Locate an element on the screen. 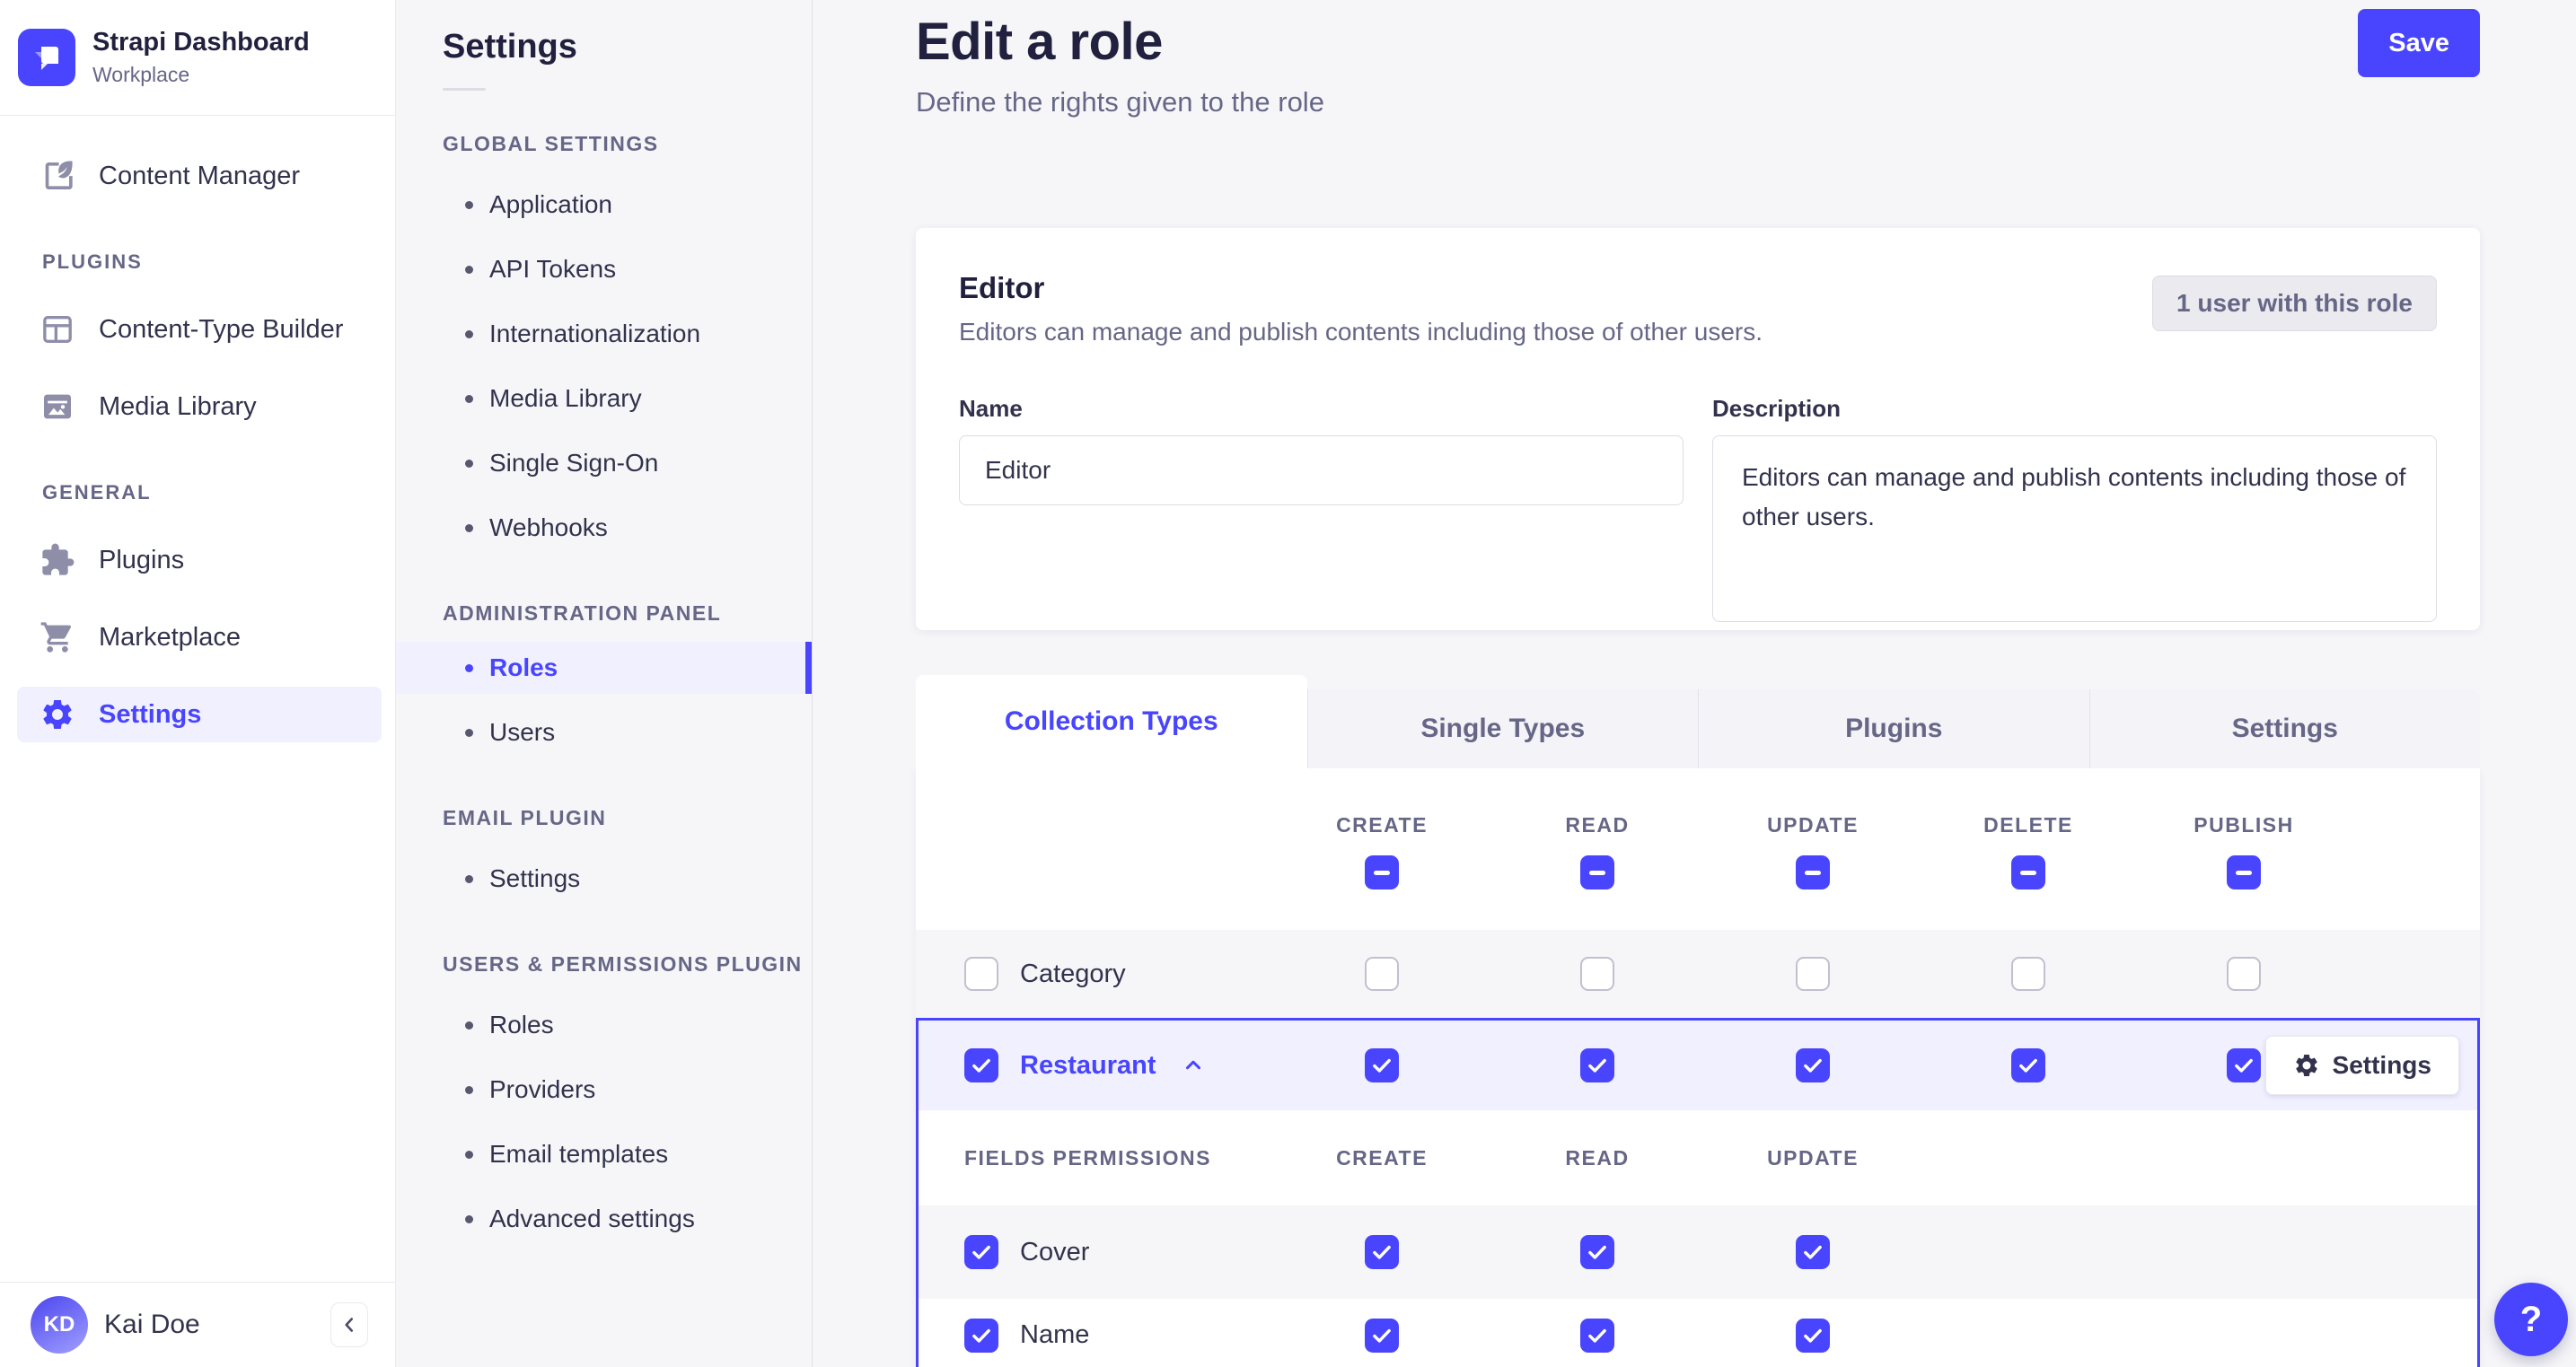 This screenshot has height=1367, width=2576. layout-icon is located at coordinates (57, 329).